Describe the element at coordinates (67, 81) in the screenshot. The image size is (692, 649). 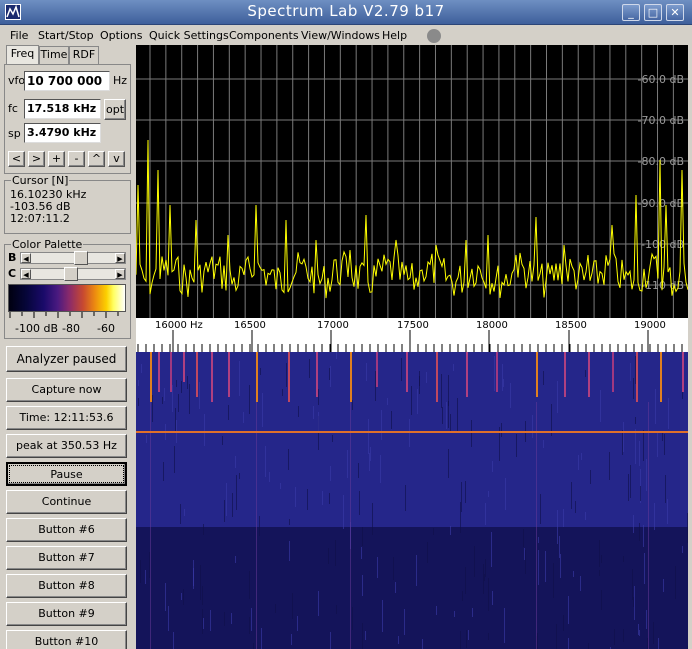
I see `vfo-input: 10 700 000` at that location.